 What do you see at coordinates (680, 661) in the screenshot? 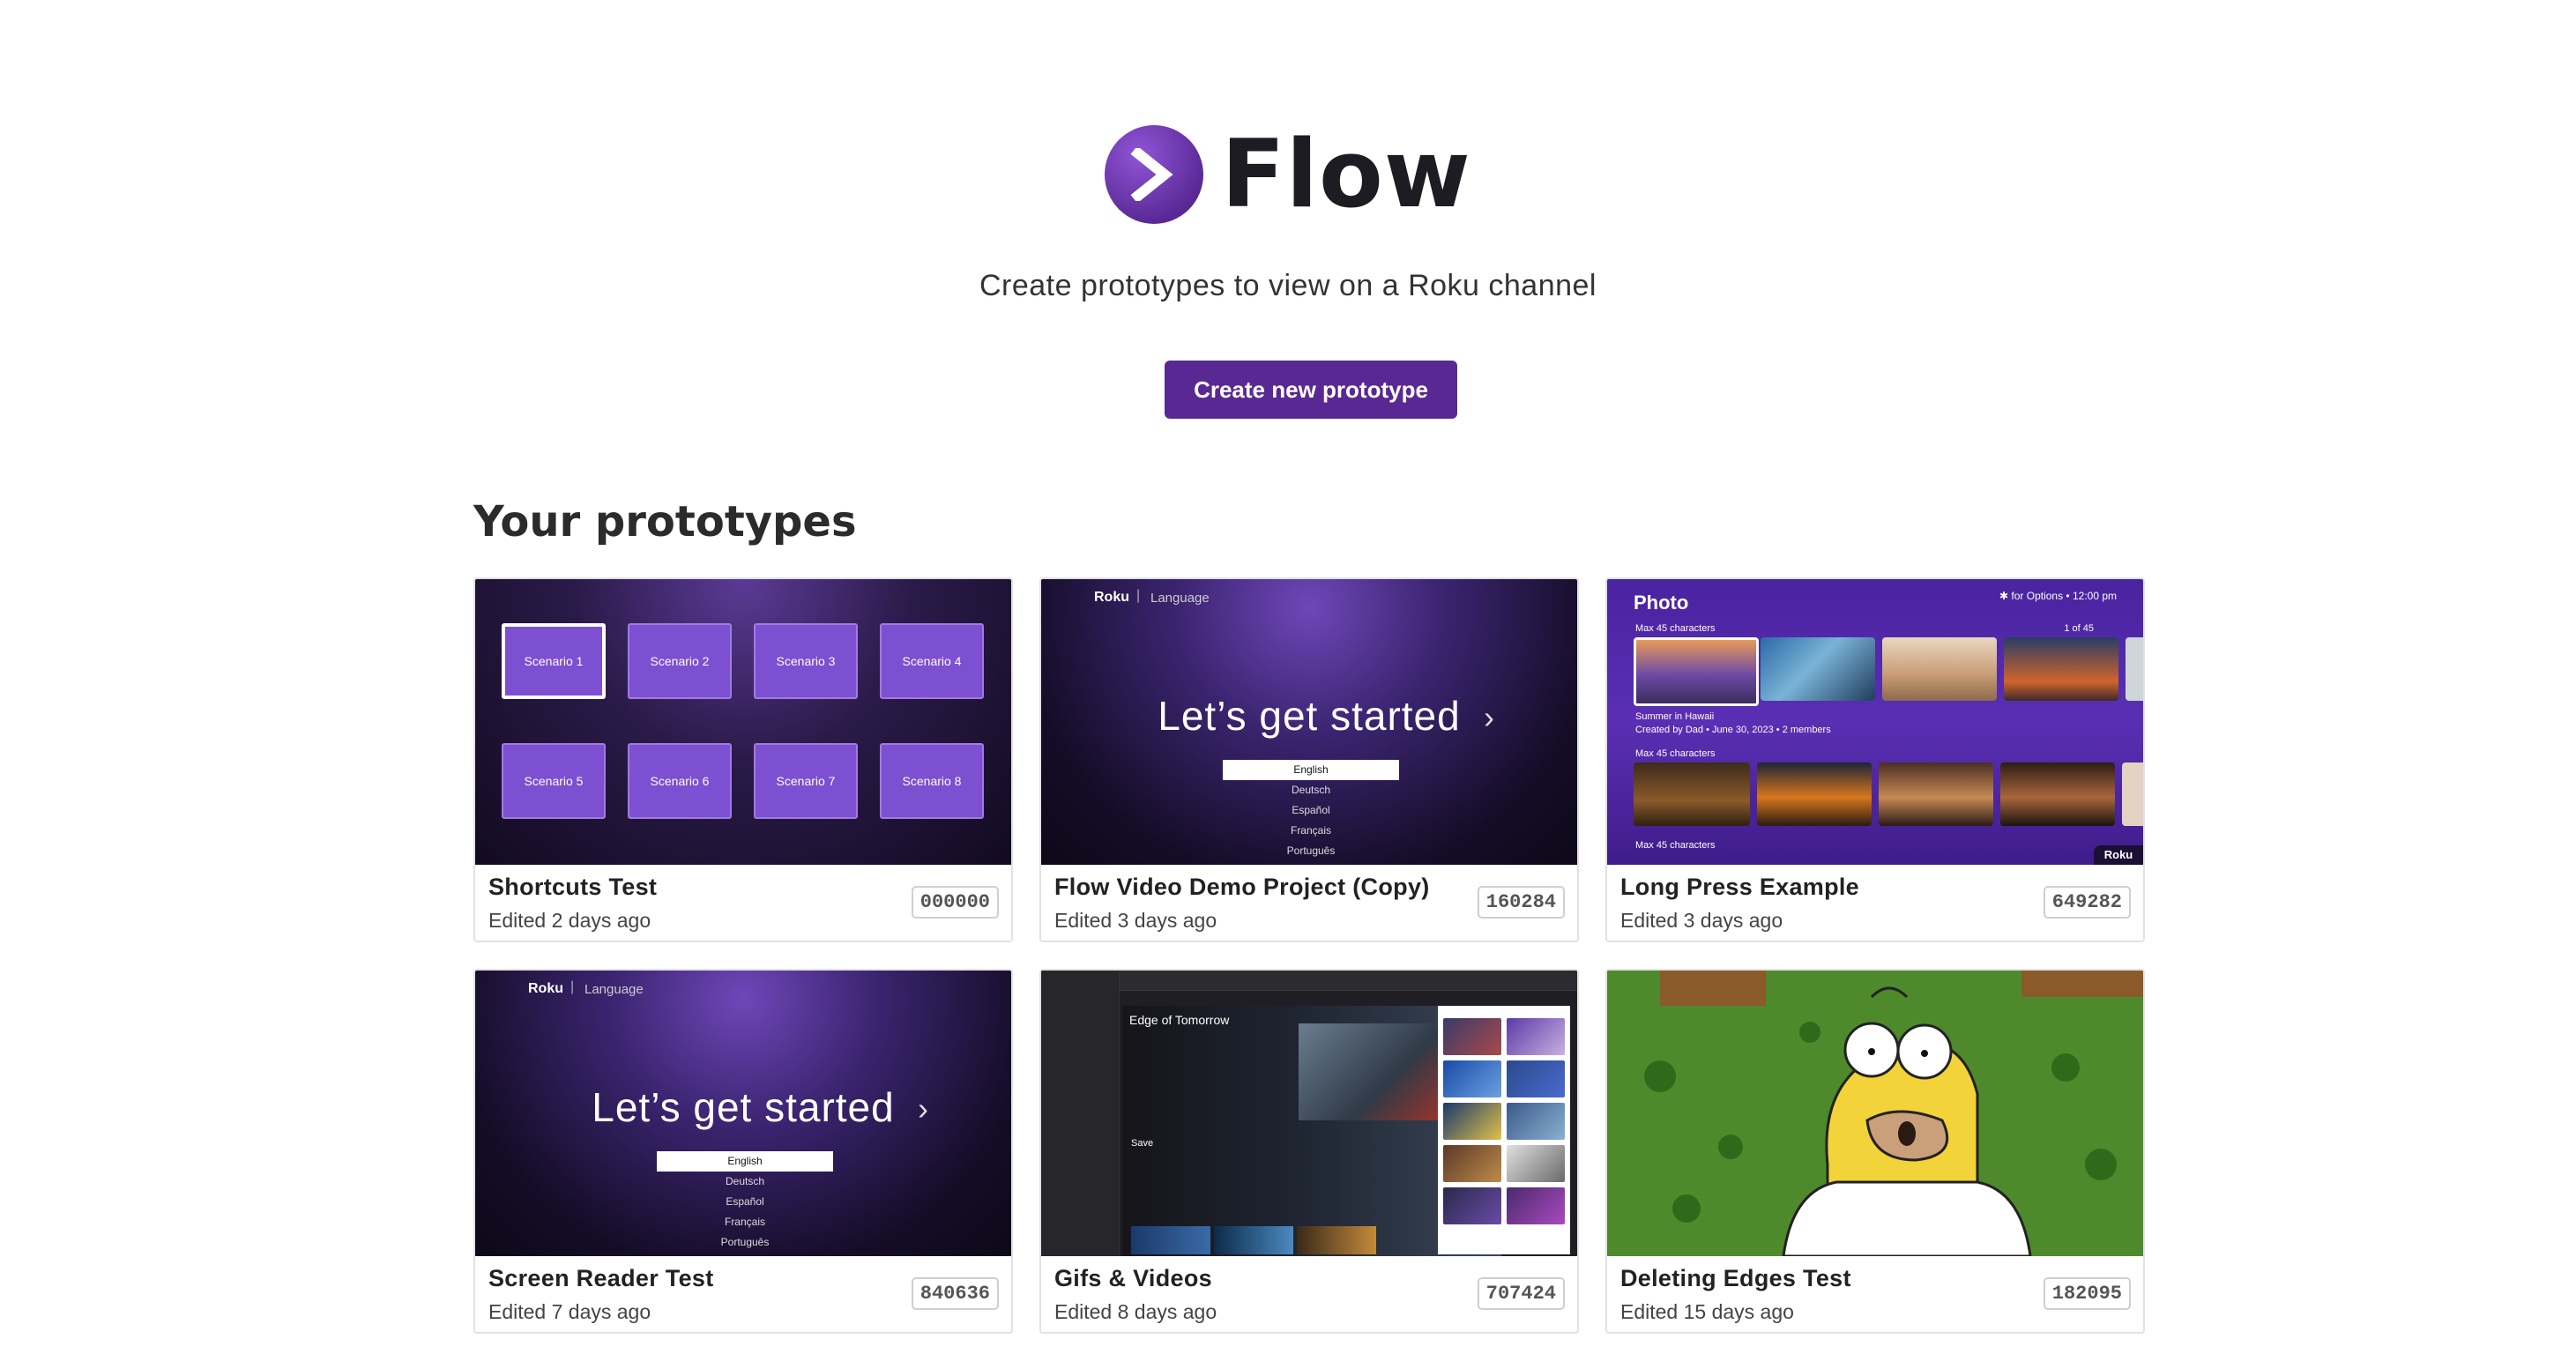
I see `scenario-tile: Scenario 2` at bounding box center [680, 661].